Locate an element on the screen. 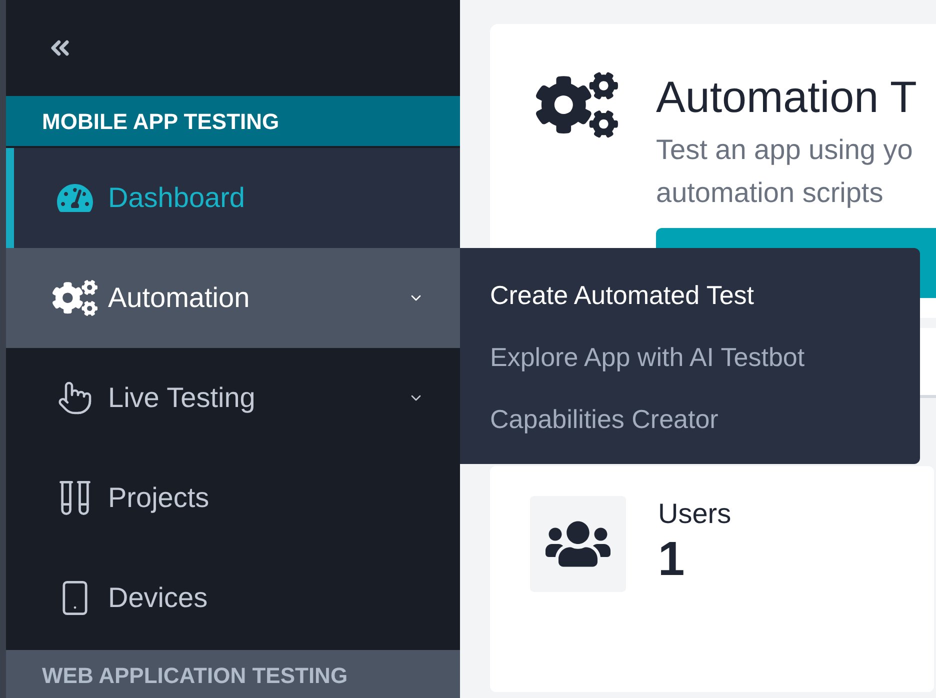 The height and width of the screenshot is (698, 936). sidebar-item: Dashboard is located at coordinates (233, 198).